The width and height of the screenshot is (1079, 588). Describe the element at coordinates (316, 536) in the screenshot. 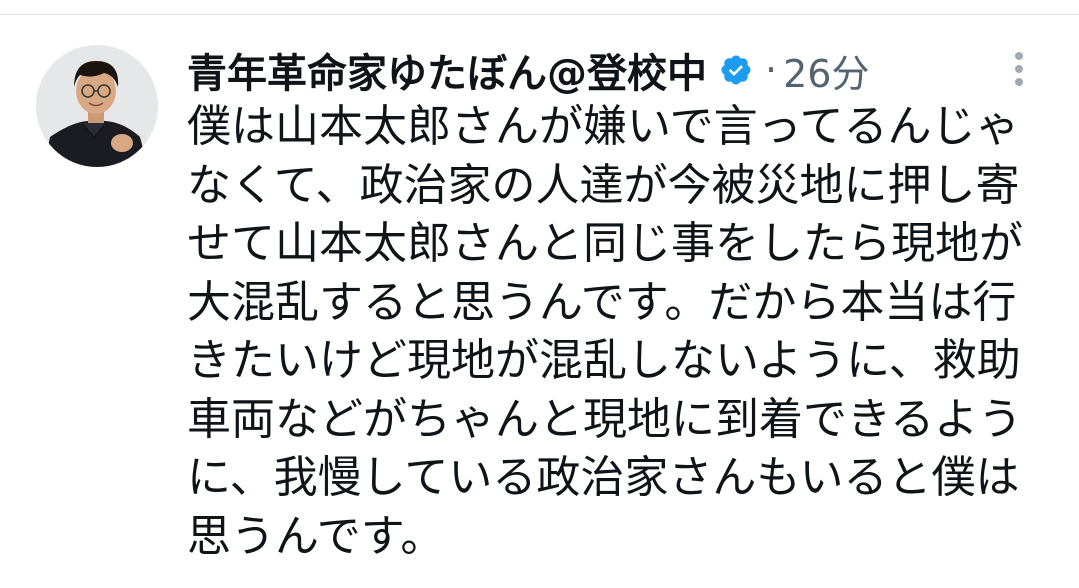

I see `tweet-text-line: 思うんです。` at that location.